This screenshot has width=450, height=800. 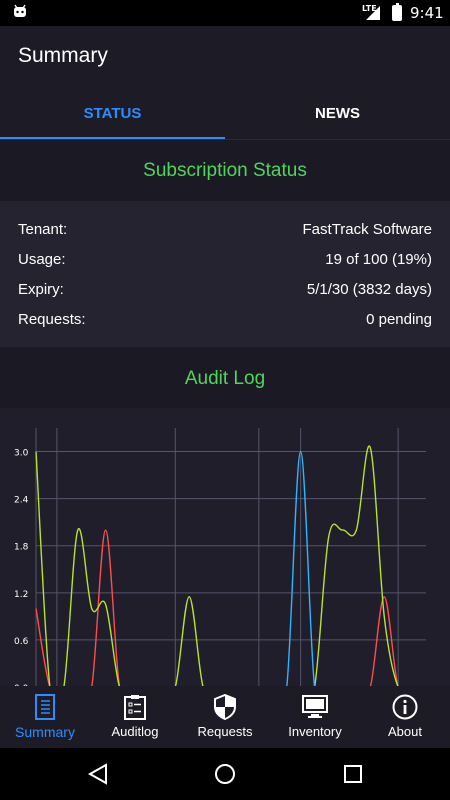 I want to click on nav-requests: Requests, so click(x=225, y=717).